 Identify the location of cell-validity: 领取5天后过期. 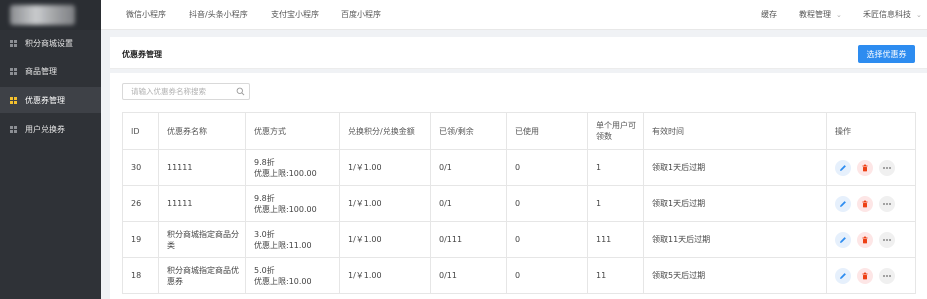
(735, 275).